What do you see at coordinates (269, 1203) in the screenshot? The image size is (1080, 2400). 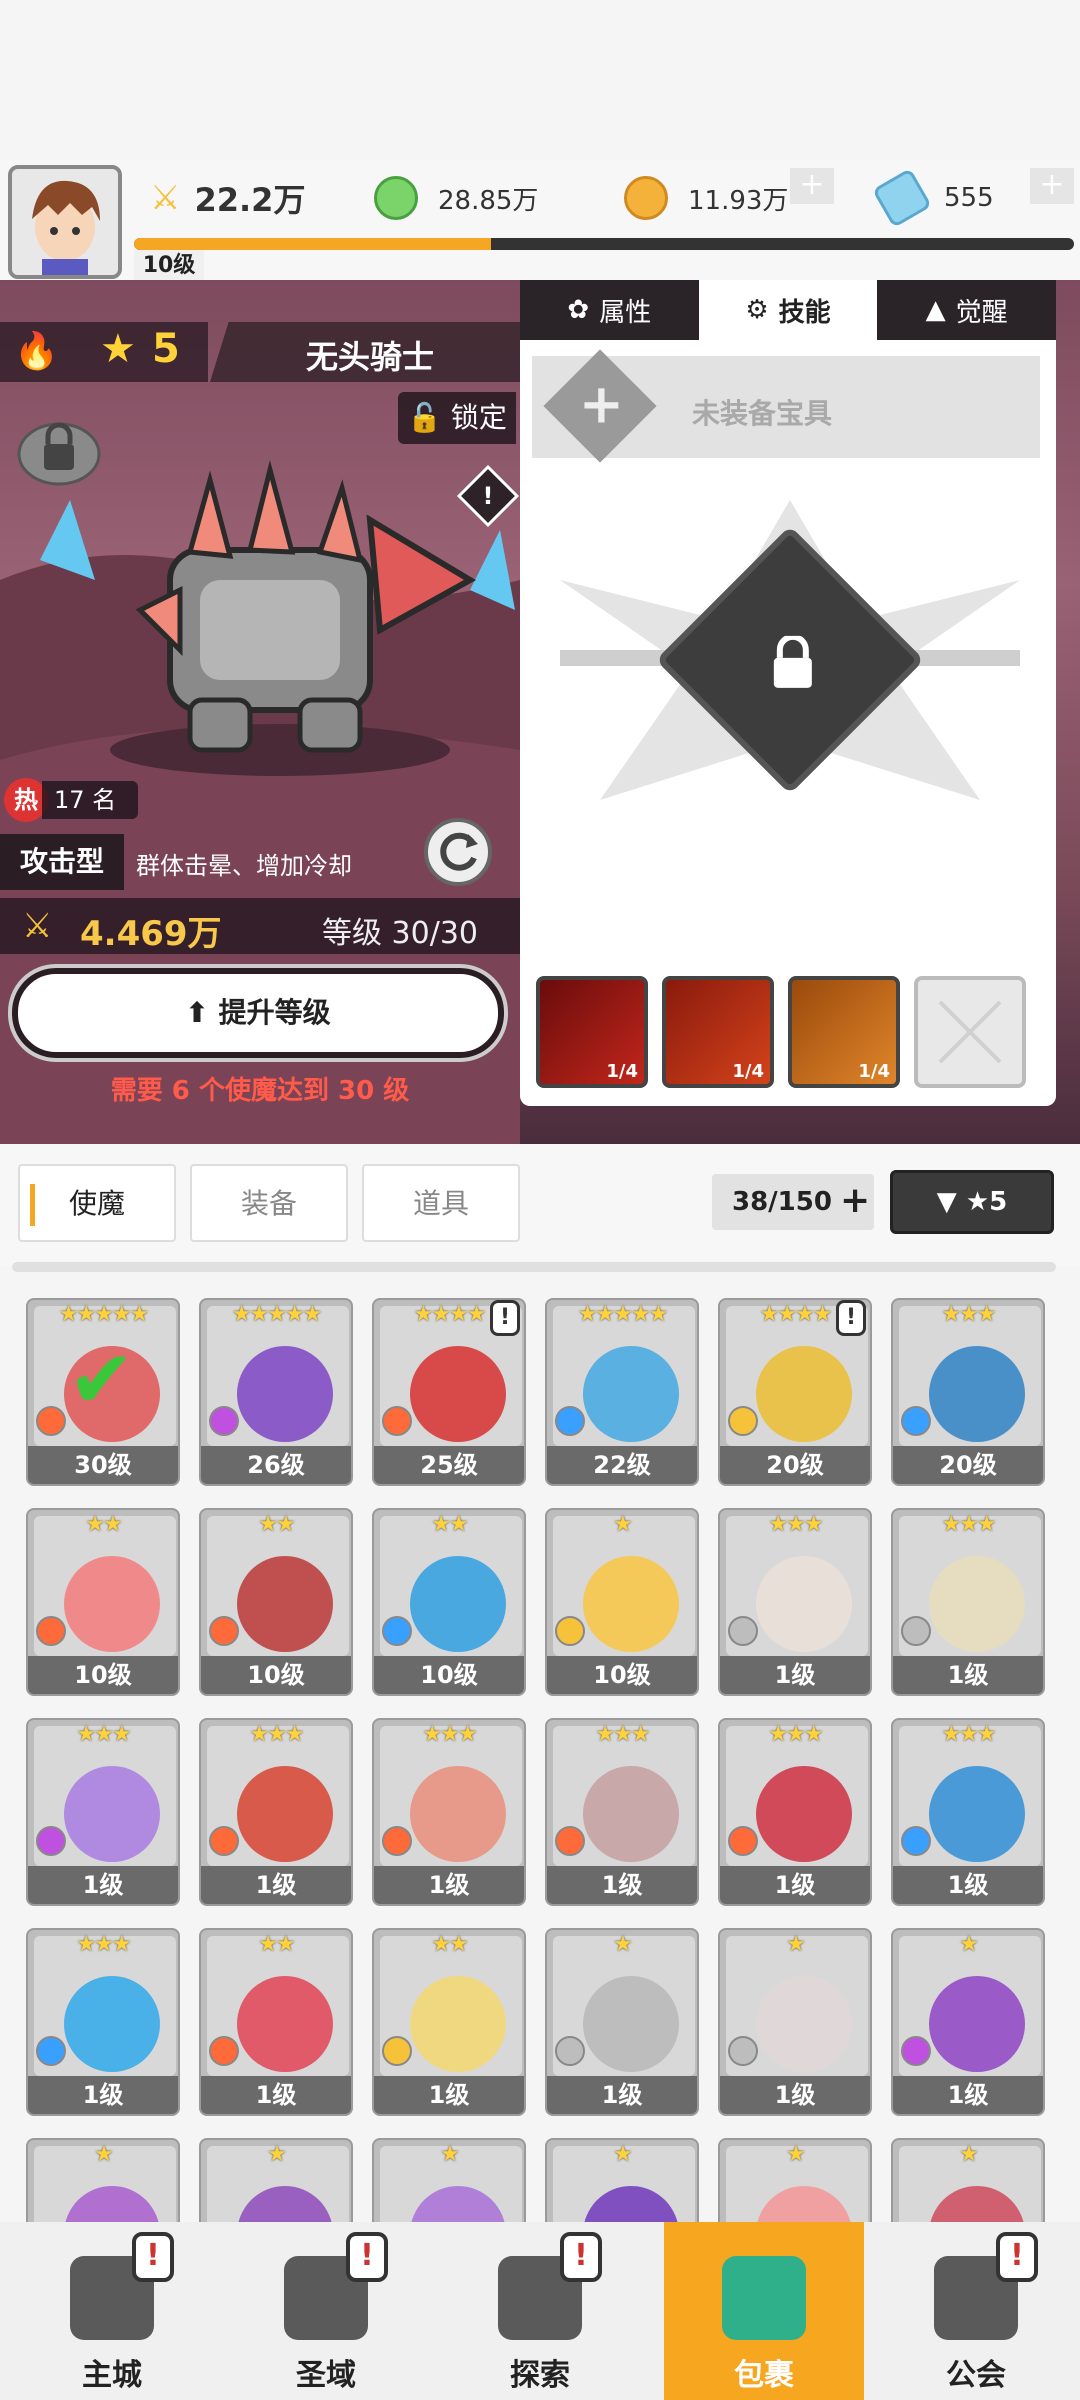 I see `tab-equipment: 装备` at bounding box center [269, 1203].